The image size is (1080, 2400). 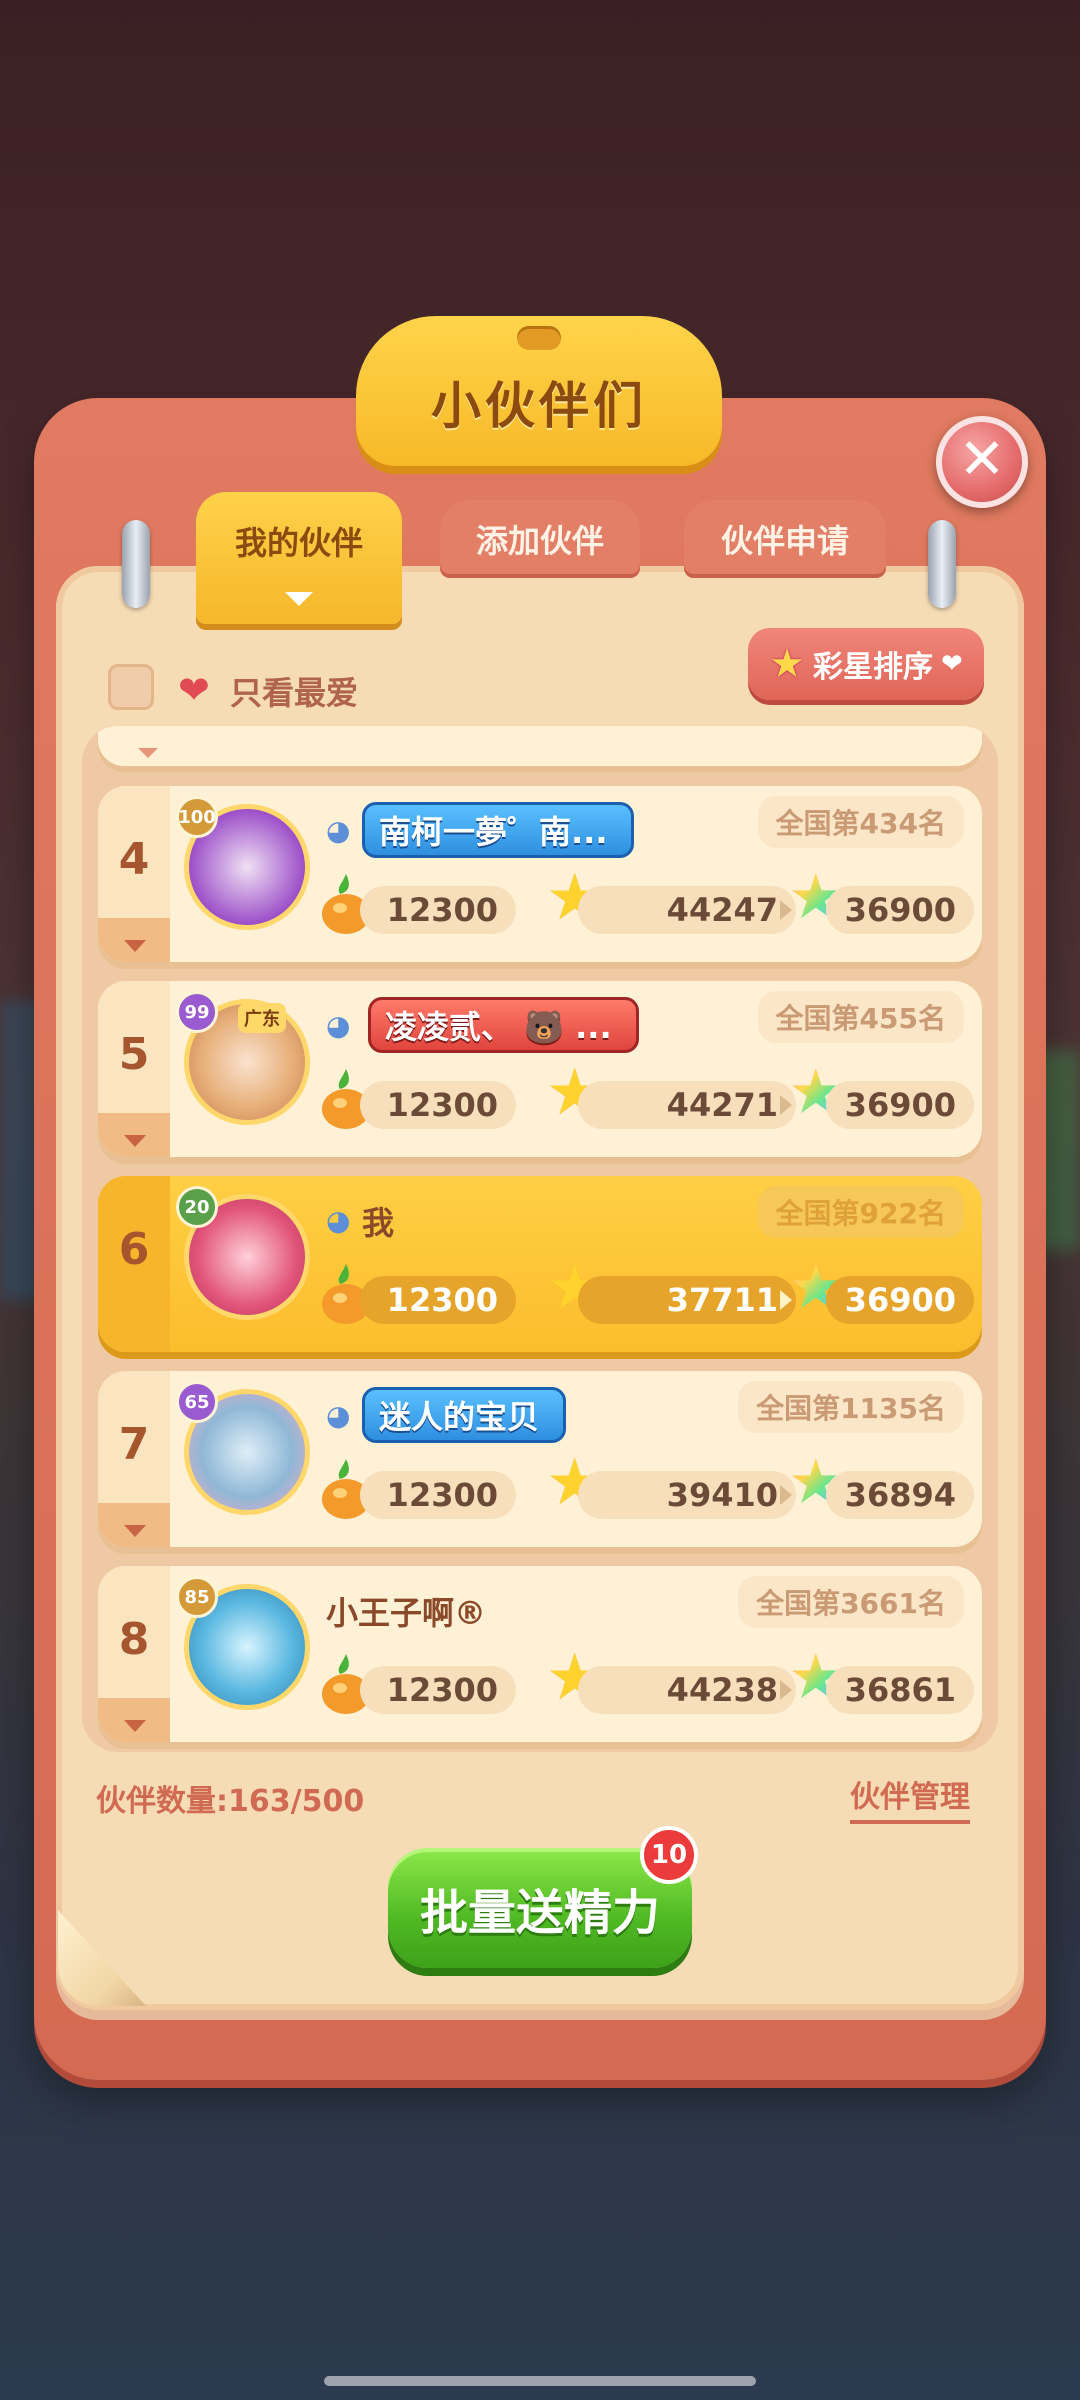 I want to click on rank-number: 7, so click(x=134, y=1444).